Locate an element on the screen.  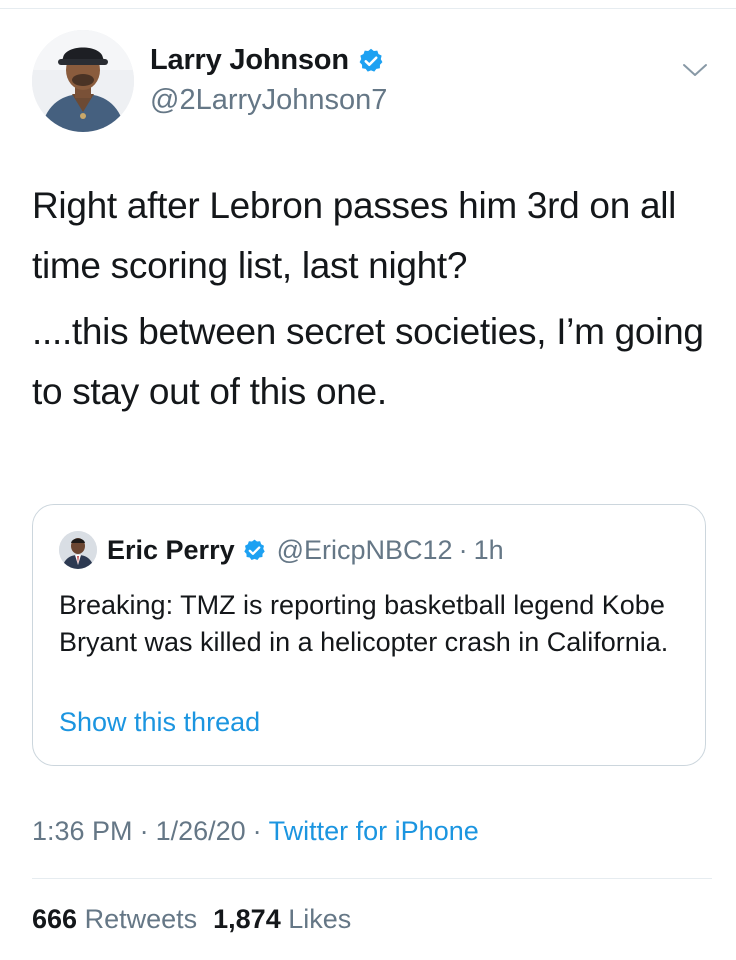
top-divider is located at coordinates (368, 8).